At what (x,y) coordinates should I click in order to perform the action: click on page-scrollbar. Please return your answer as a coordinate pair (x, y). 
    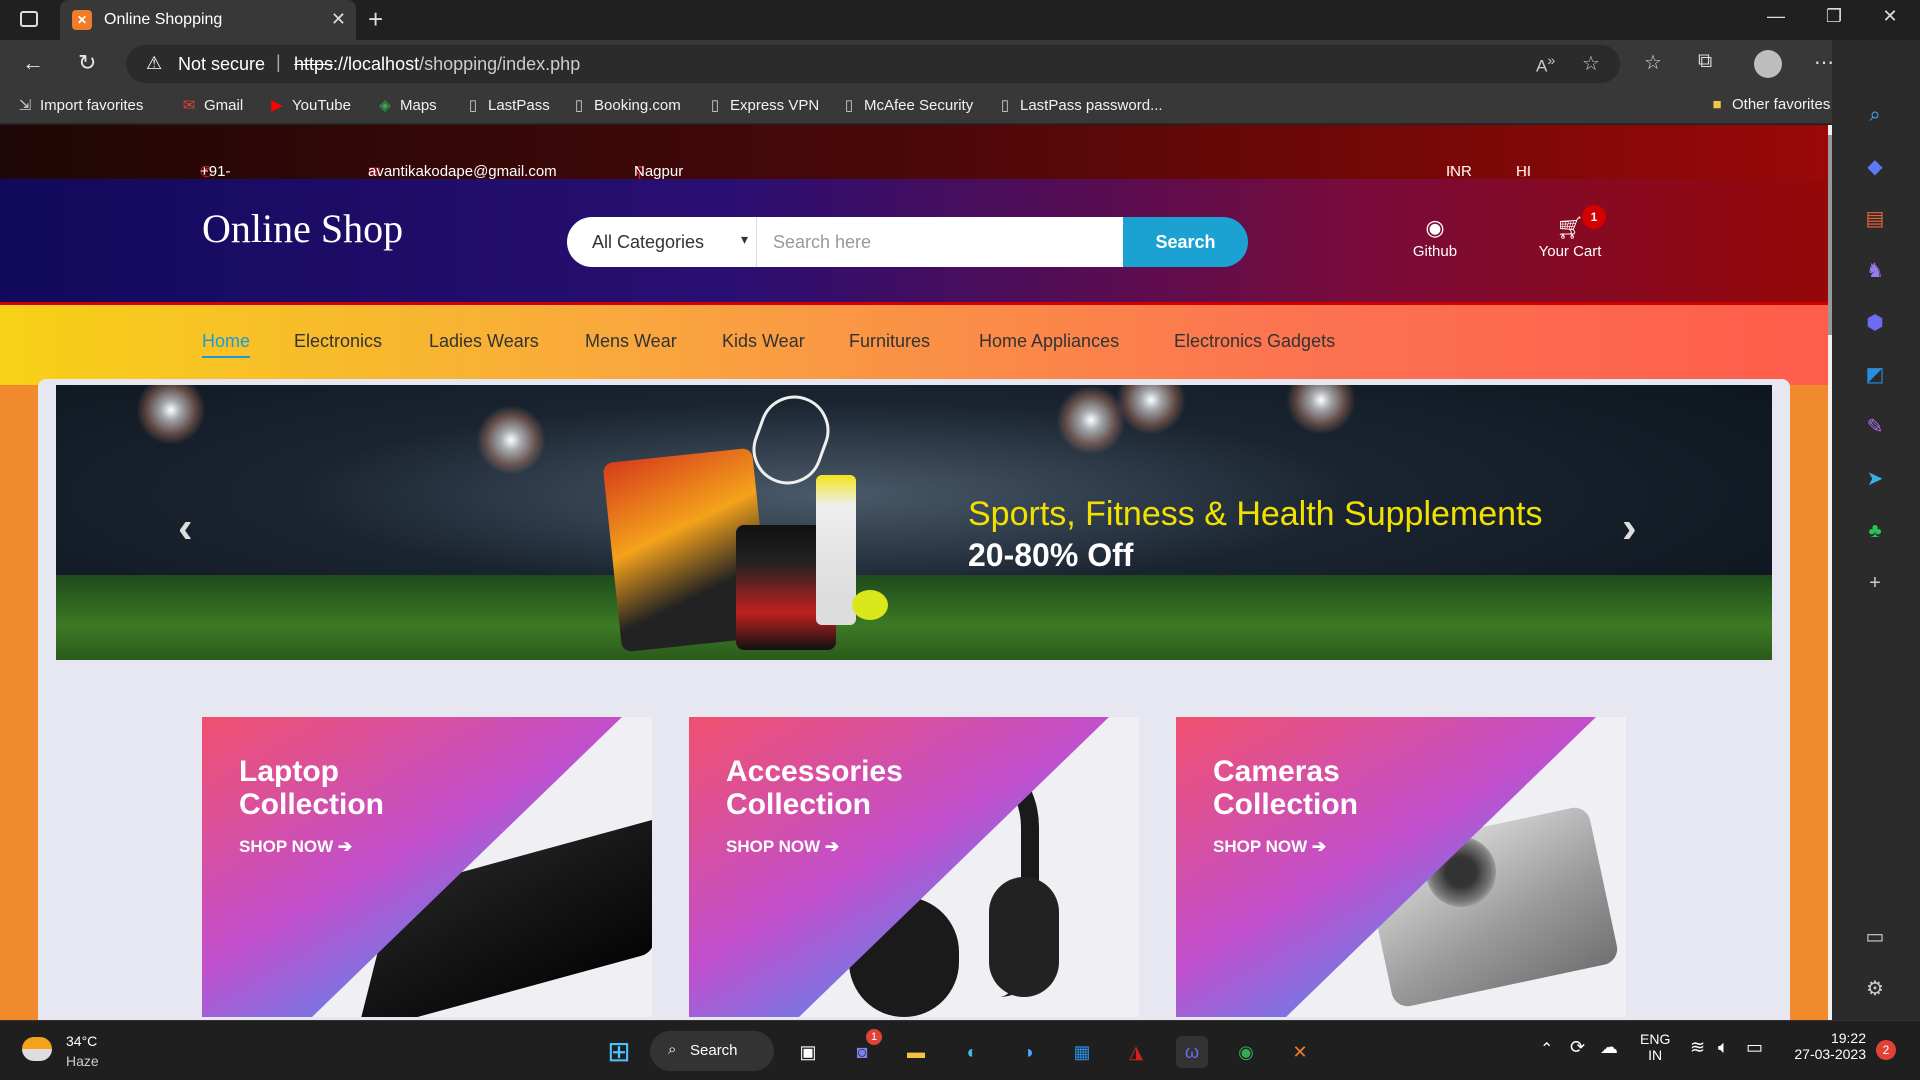
    Looking at the image, I should click on (1830, 572).